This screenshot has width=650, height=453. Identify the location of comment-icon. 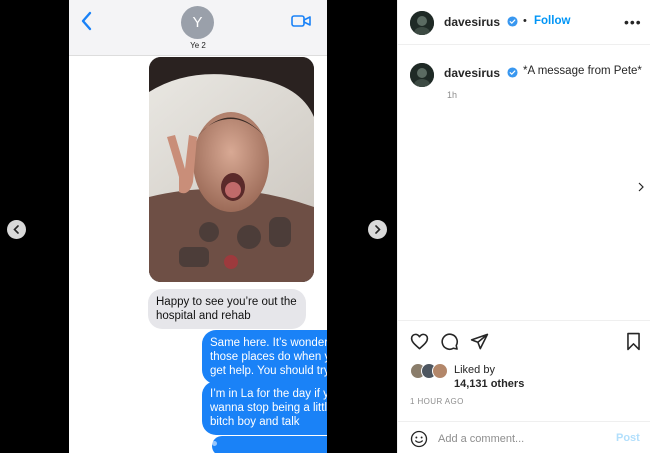
(449, 341).